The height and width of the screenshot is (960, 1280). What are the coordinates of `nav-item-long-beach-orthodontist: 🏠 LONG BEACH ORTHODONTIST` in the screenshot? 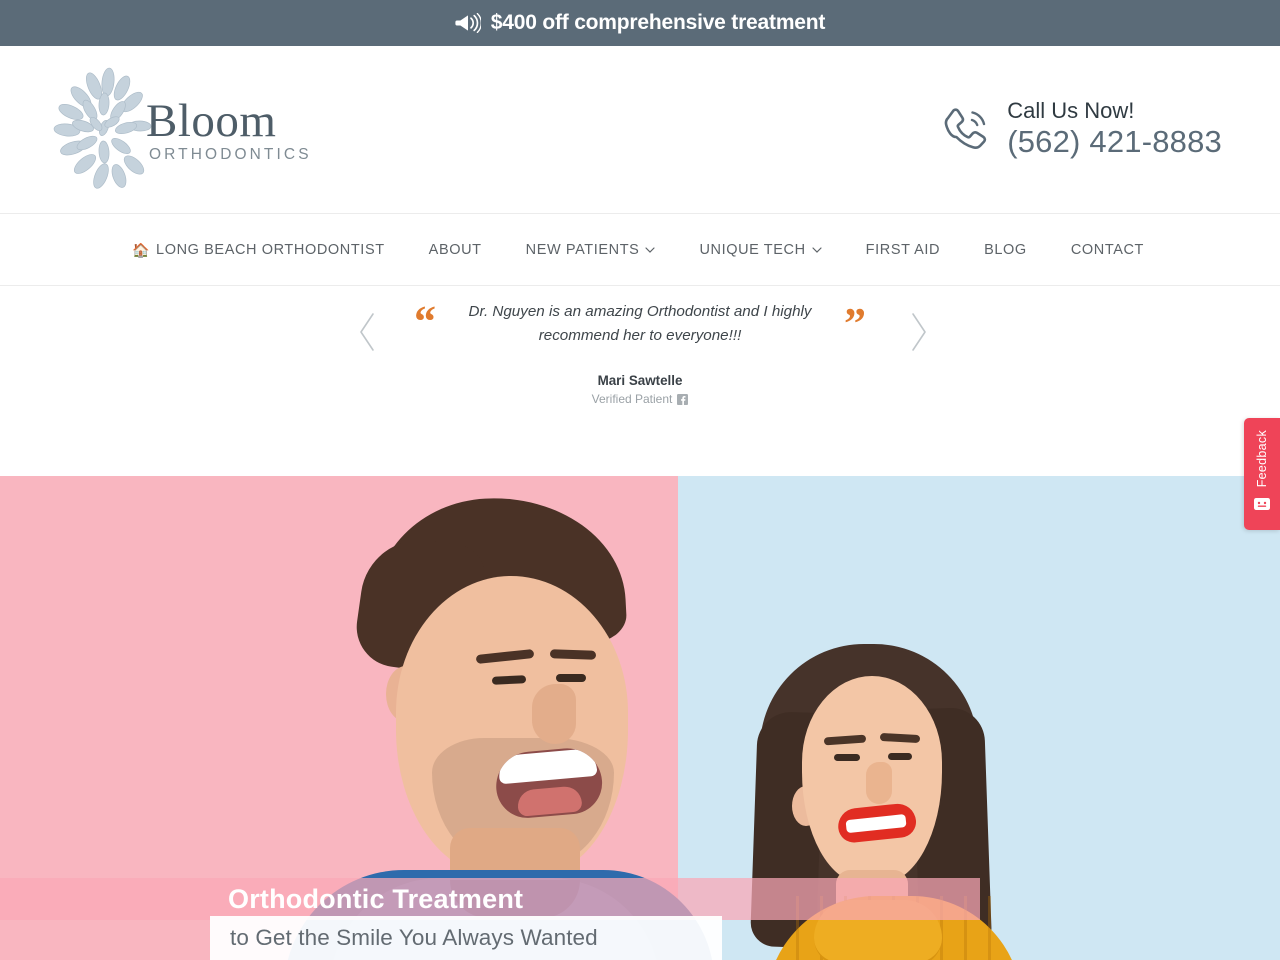 It's located at (260, 250).